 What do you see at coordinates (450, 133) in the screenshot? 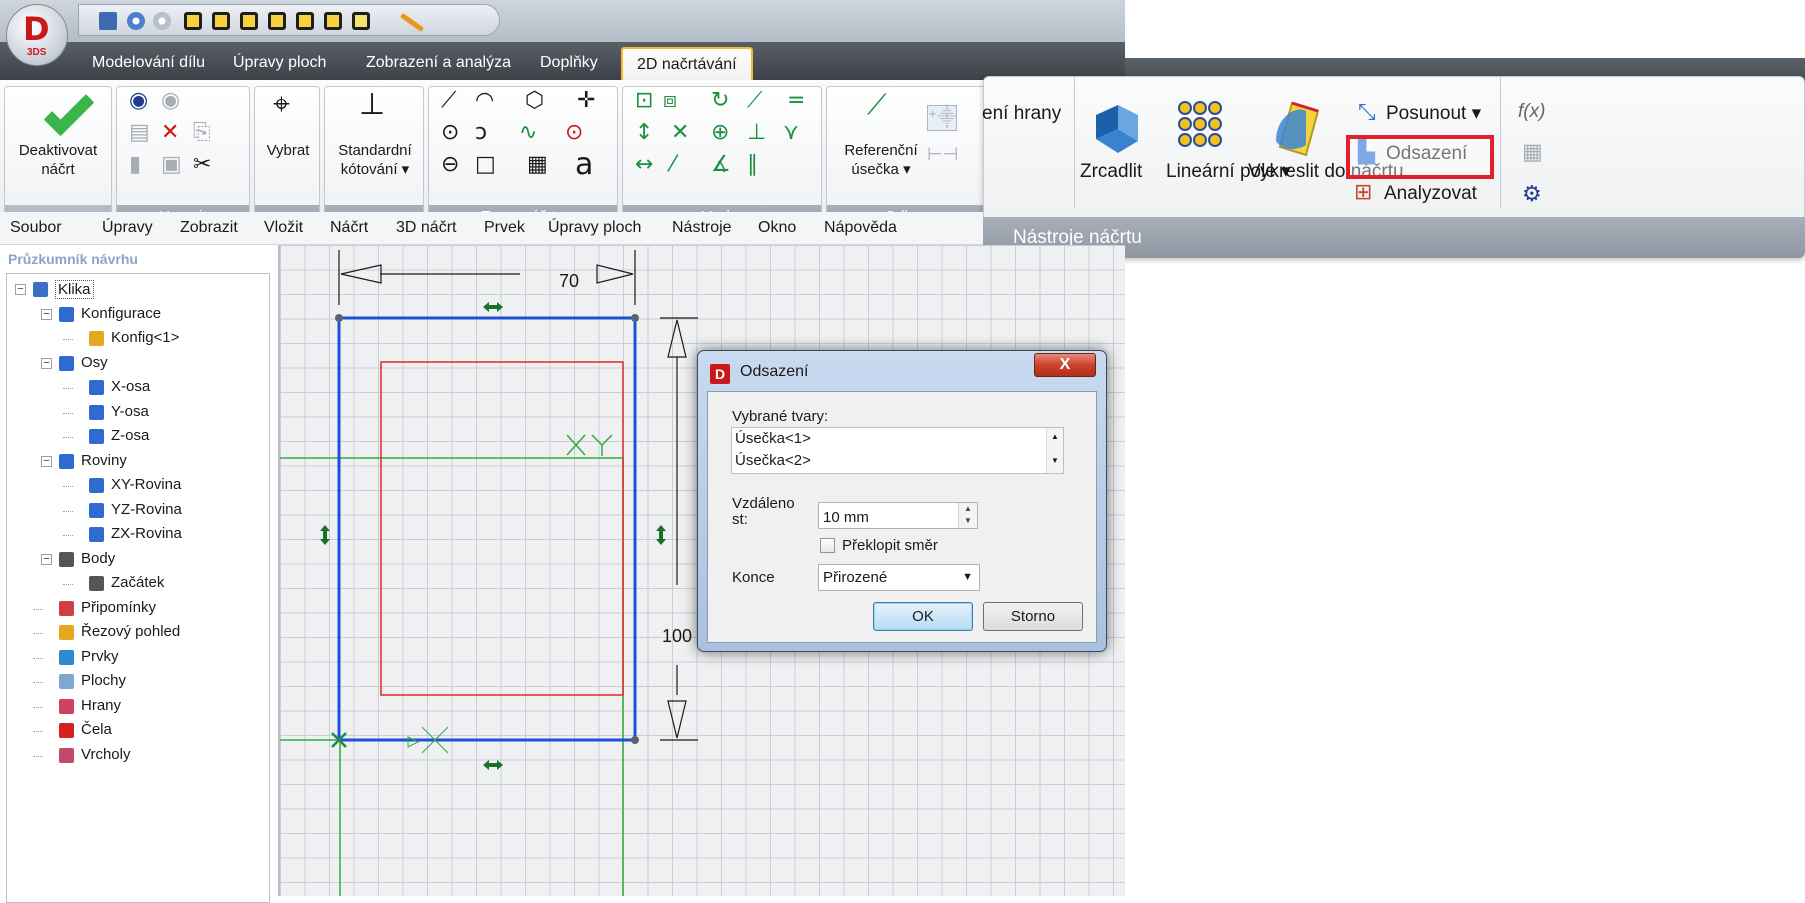
I see `circle-icon: ⊙` at bounding box center [450, 133].